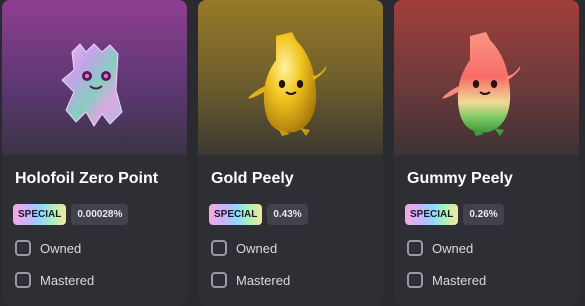  What do you see at coordinates (460, 178) in the screenshot?
I see `card-title: Gummy Peely` at bounding box center [460, 178].